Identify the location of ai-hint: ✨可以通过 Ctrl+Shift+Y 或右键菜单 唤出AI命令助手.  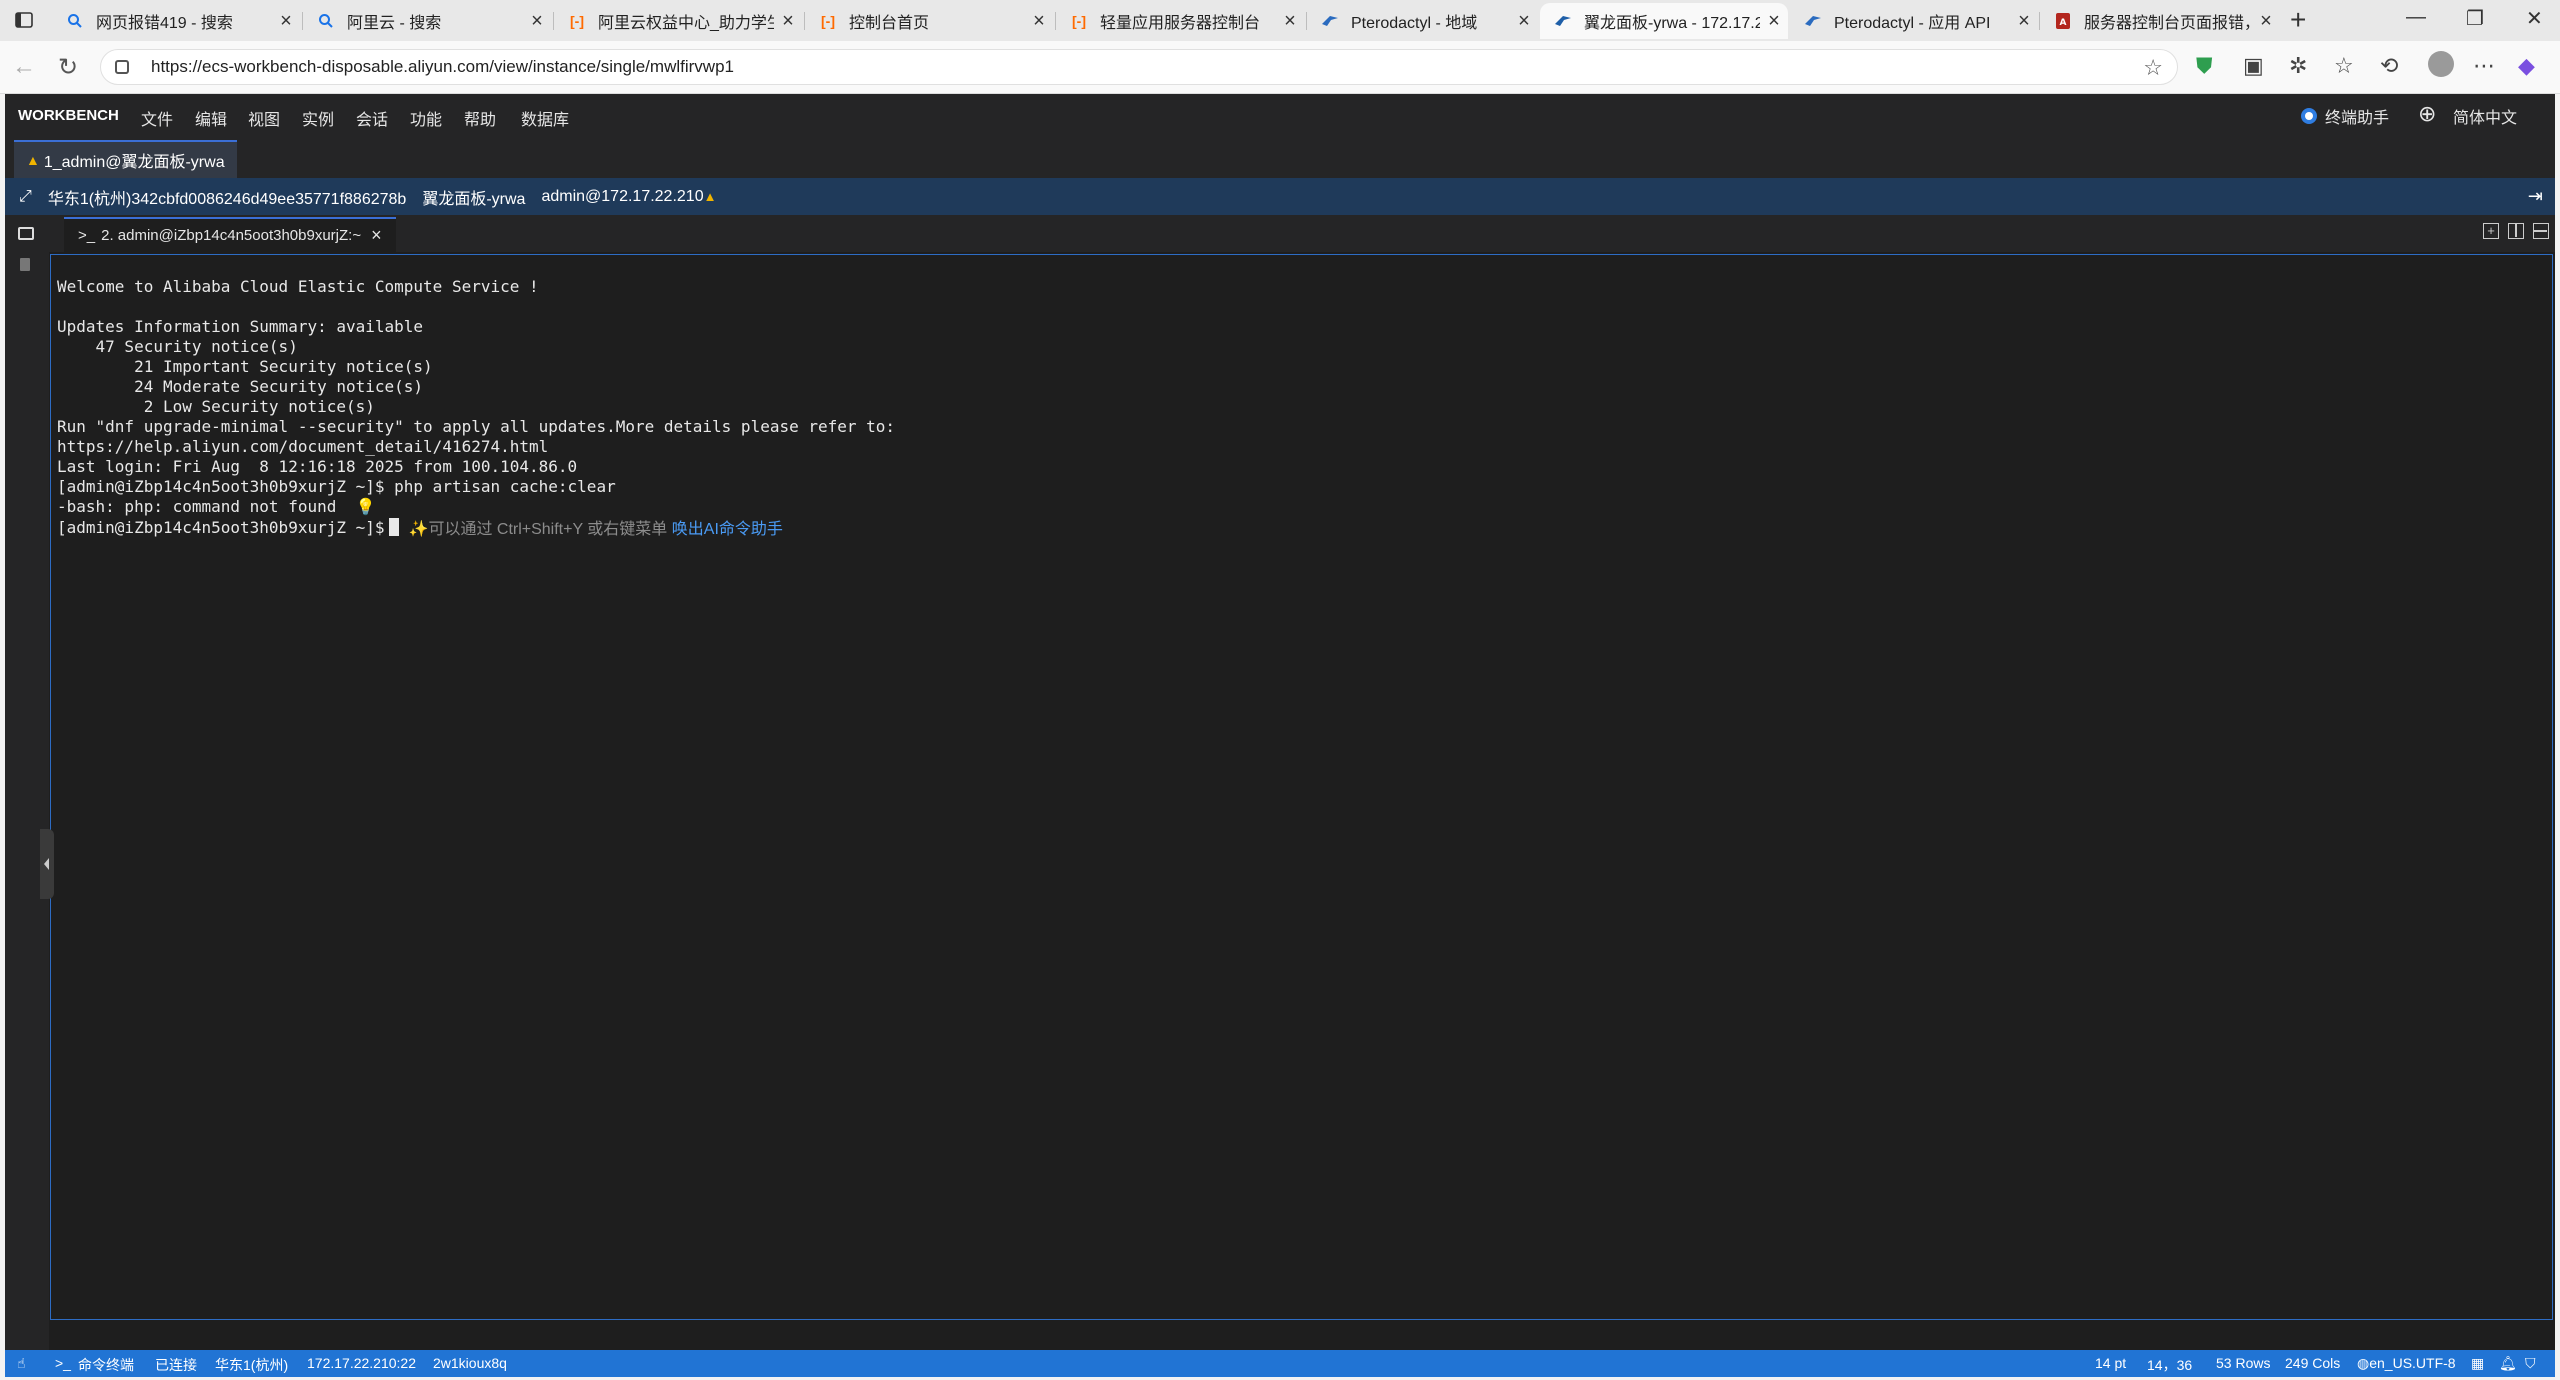
(595, 529).